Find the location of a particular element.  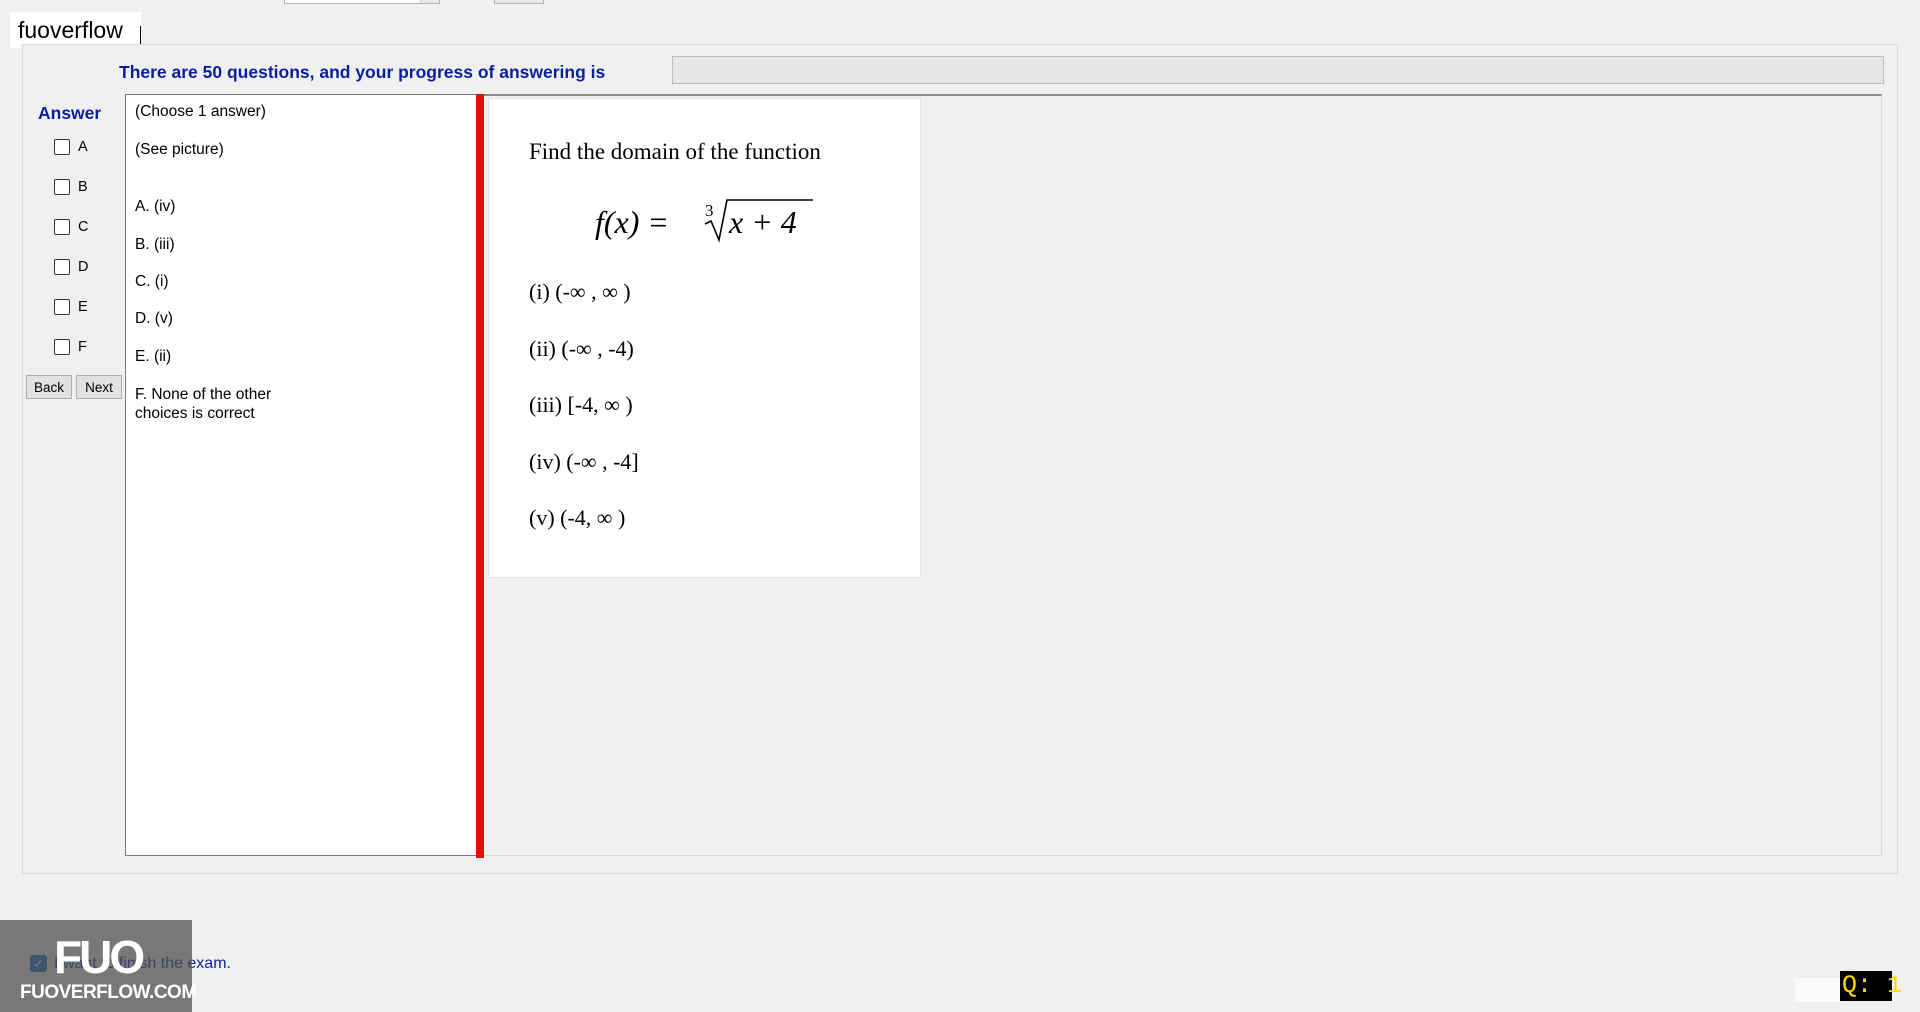

question-choice-iv: (iv) (-∞ , -4] is located at coordinates (584, 461).